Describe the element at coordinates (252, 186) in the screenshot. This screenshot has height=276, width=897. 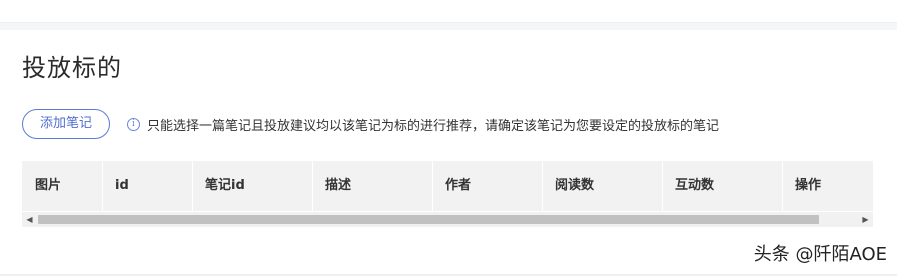
I see `column-header-note-id: 笔记id` at that location.